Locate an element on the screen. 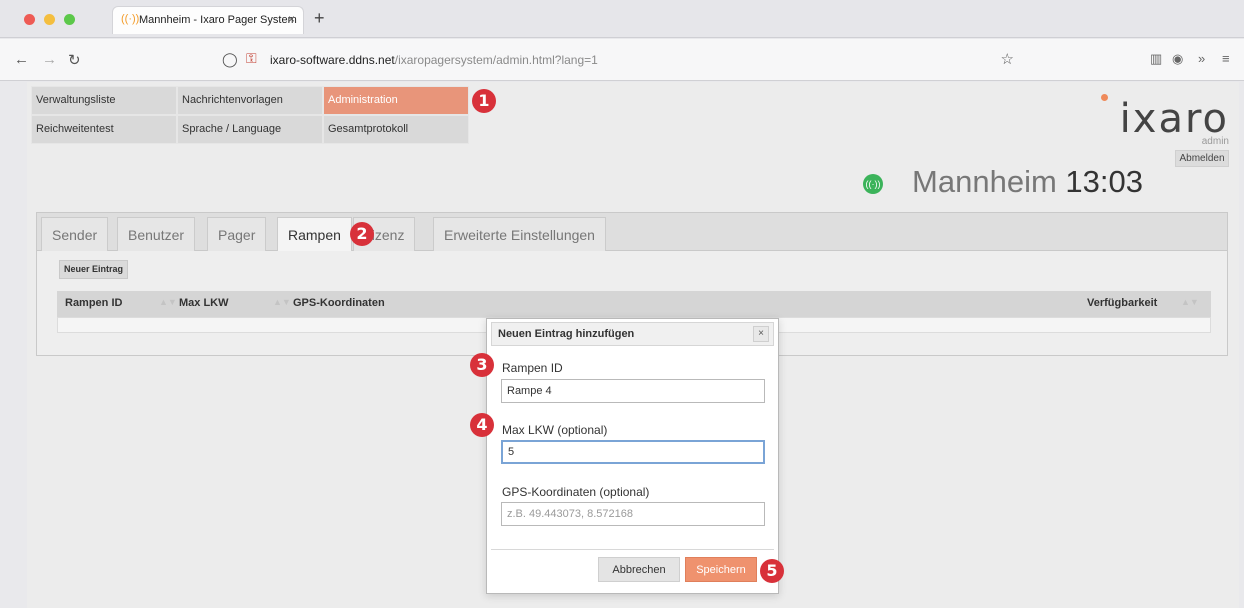  close-tab-icon: × is located at coordinates (291, 19).